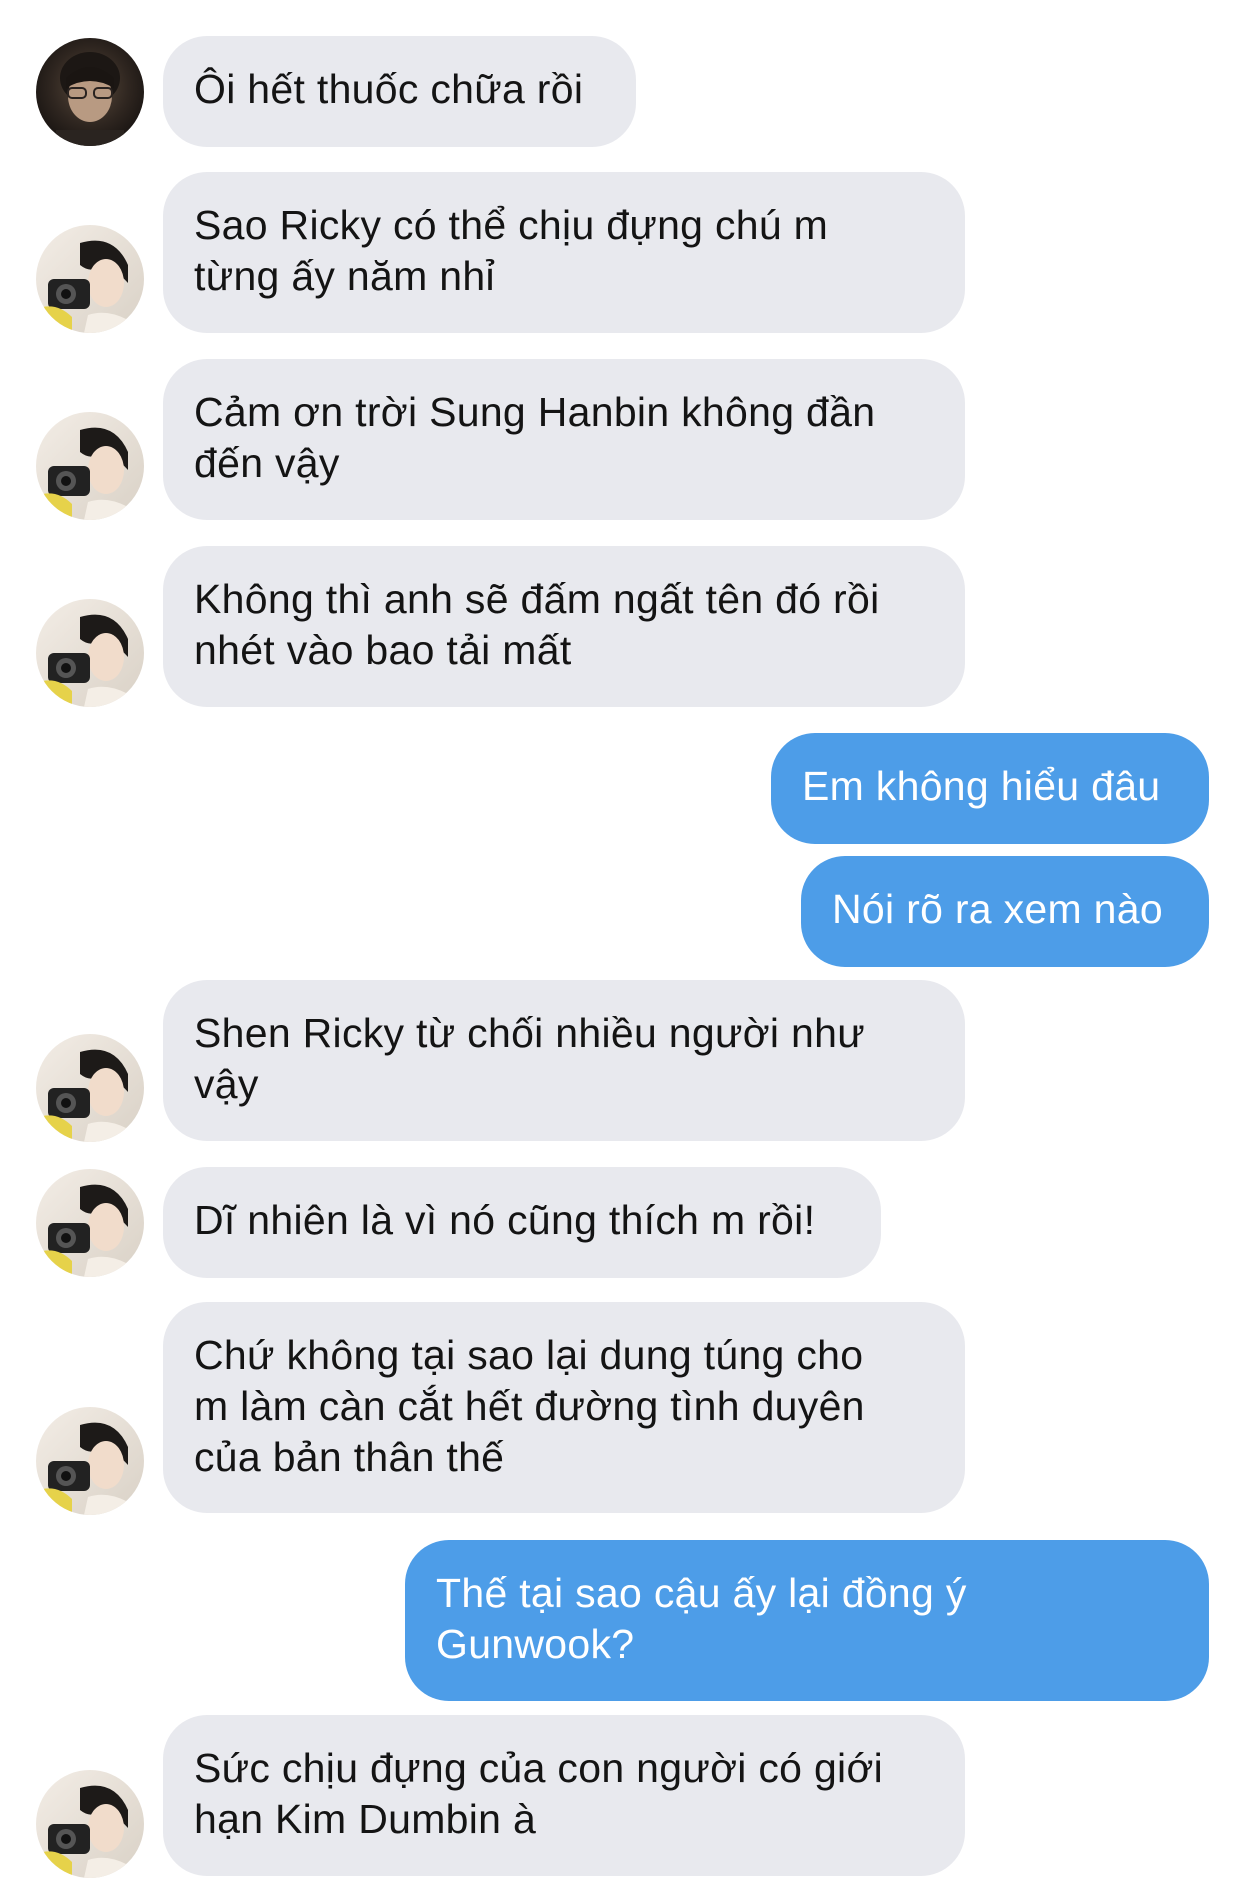 The height and width of the screenshot is (1893, 1242). I want to click on message-text: Thế tại sao cậu ấy lại đồng ý, so click(701, 1593).